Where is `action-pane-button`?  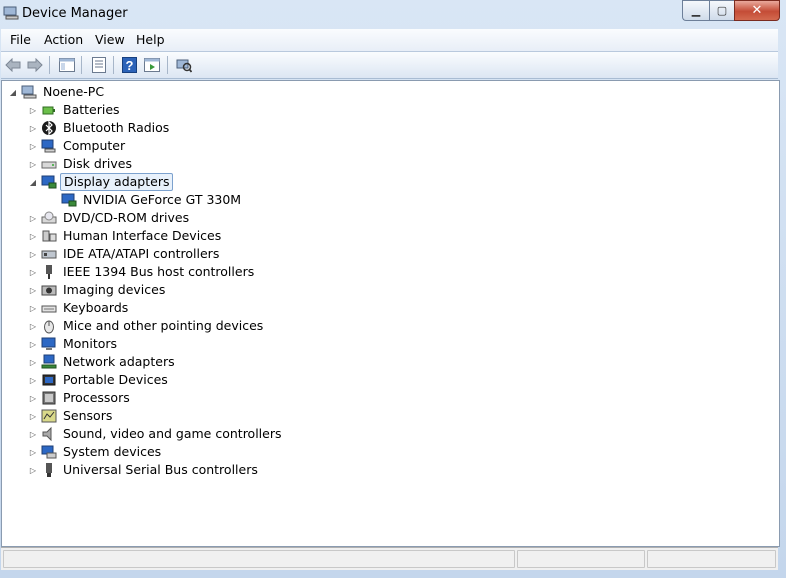
action-pane-button is located at coordinates (152, 64).